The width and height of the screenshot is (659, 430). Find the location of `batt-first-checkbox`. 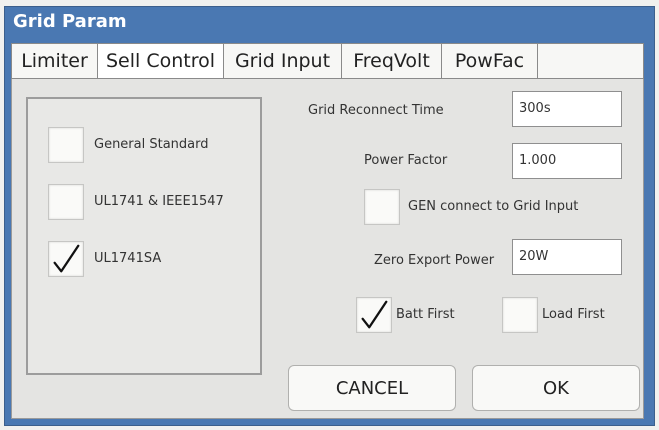

batt-first-checkbox is located at coordinates (374, 315).